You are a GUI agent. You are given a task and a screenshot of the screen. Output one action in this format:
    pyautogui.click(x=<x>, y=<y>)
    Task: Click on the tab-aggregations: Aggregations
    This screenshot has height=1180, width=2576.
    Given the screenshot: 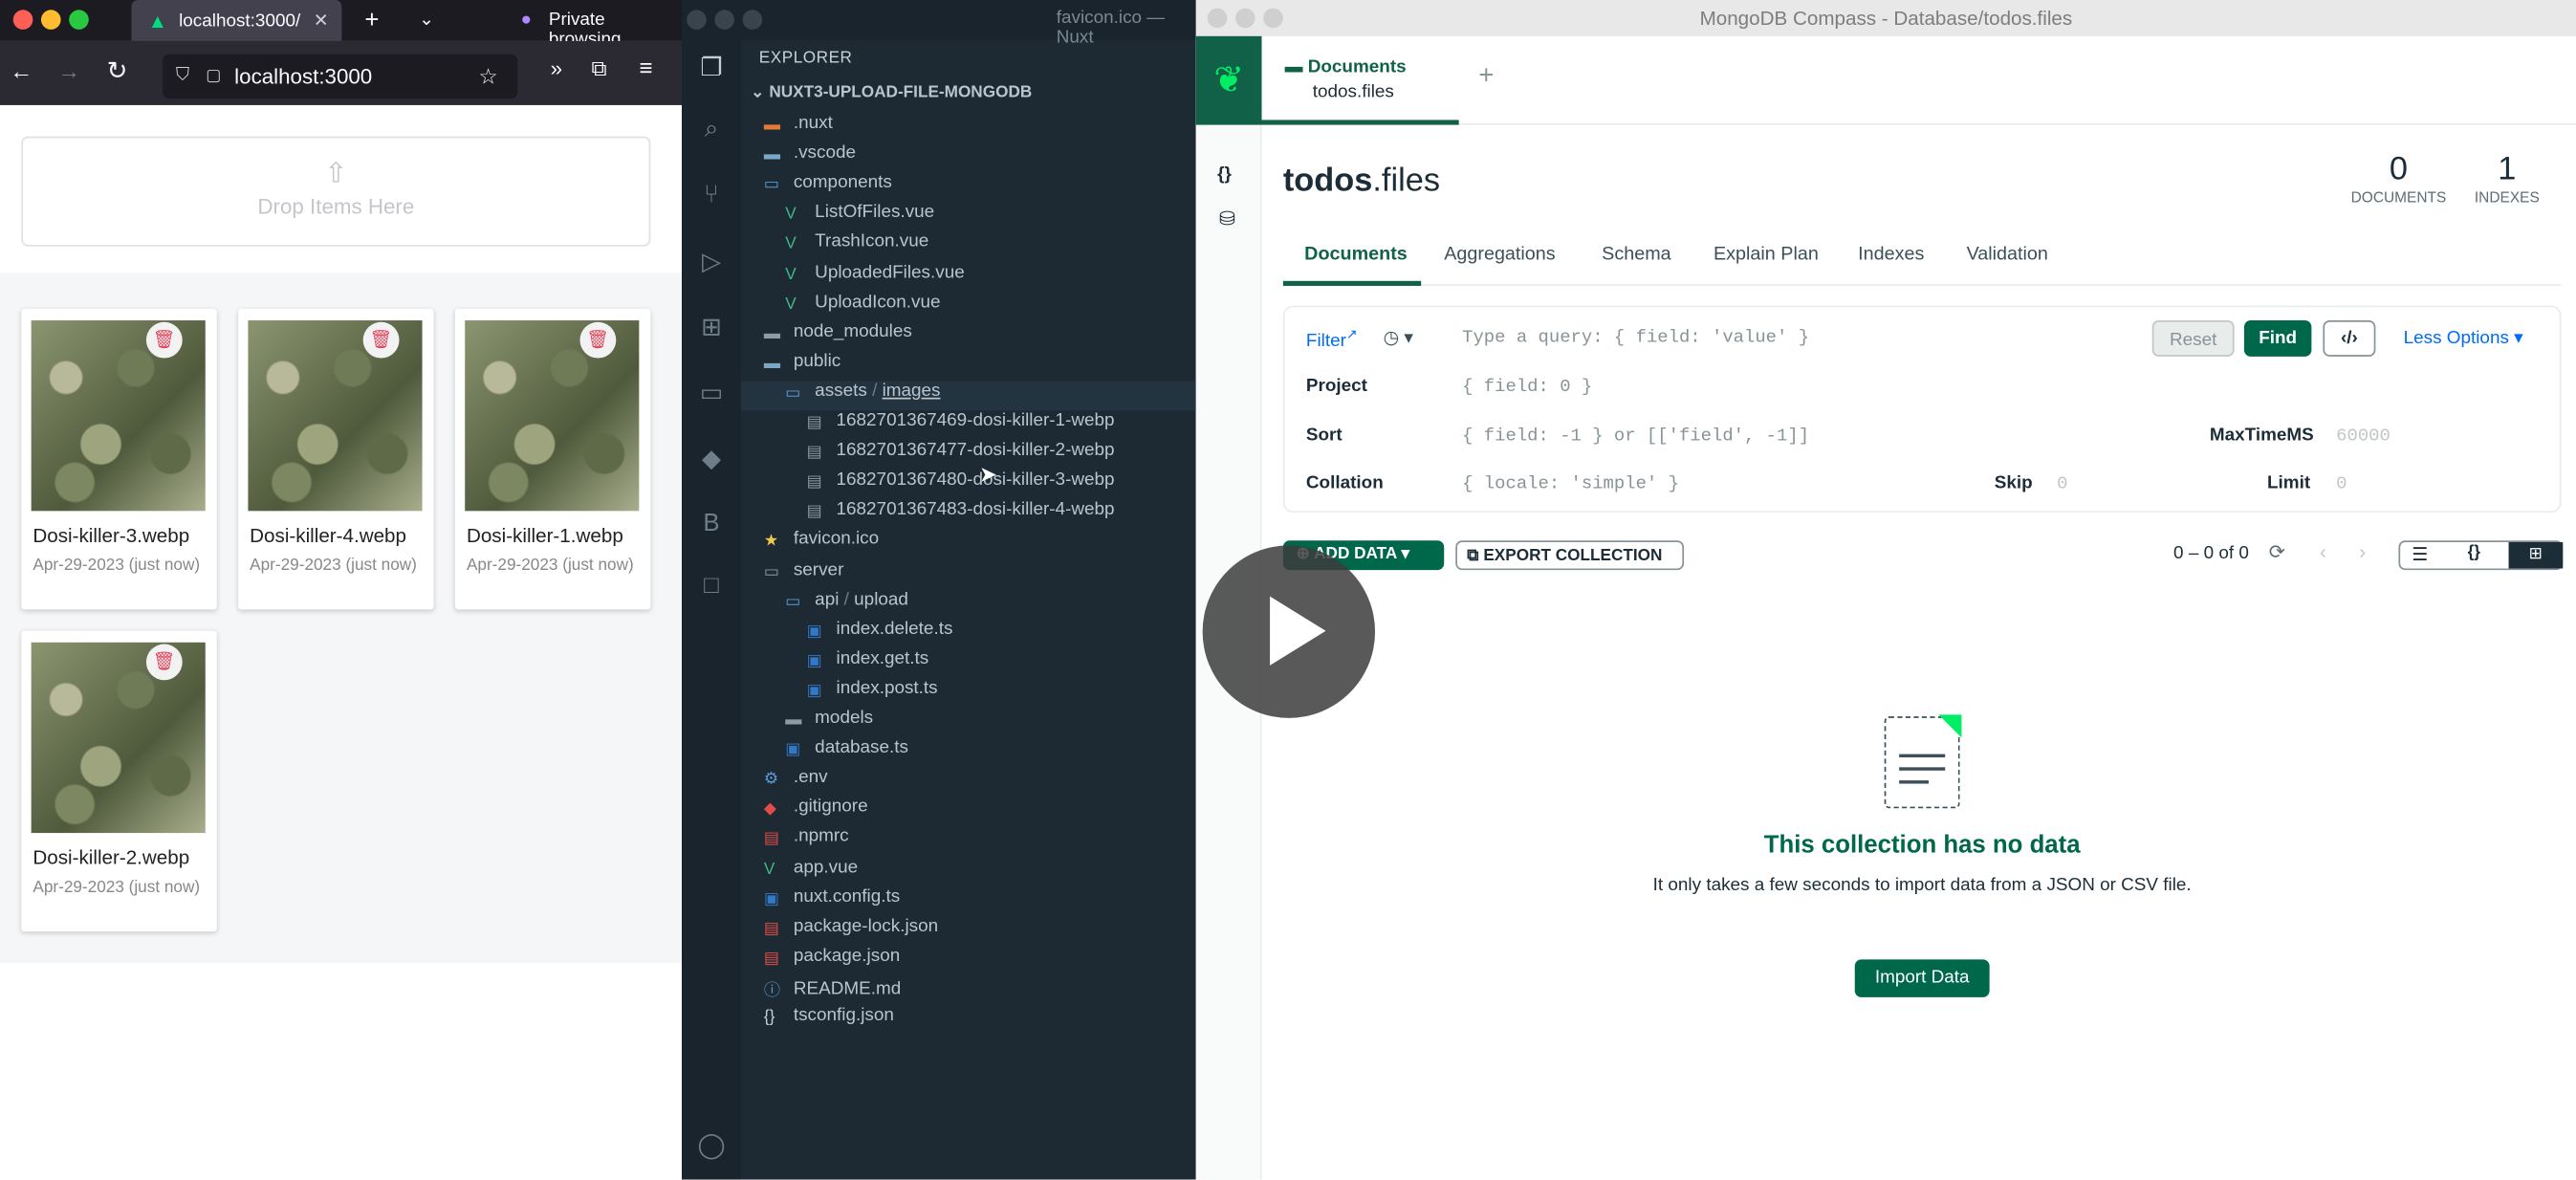 What is the action you would take?
    pyautogui.click(x=1499, y=255)
    